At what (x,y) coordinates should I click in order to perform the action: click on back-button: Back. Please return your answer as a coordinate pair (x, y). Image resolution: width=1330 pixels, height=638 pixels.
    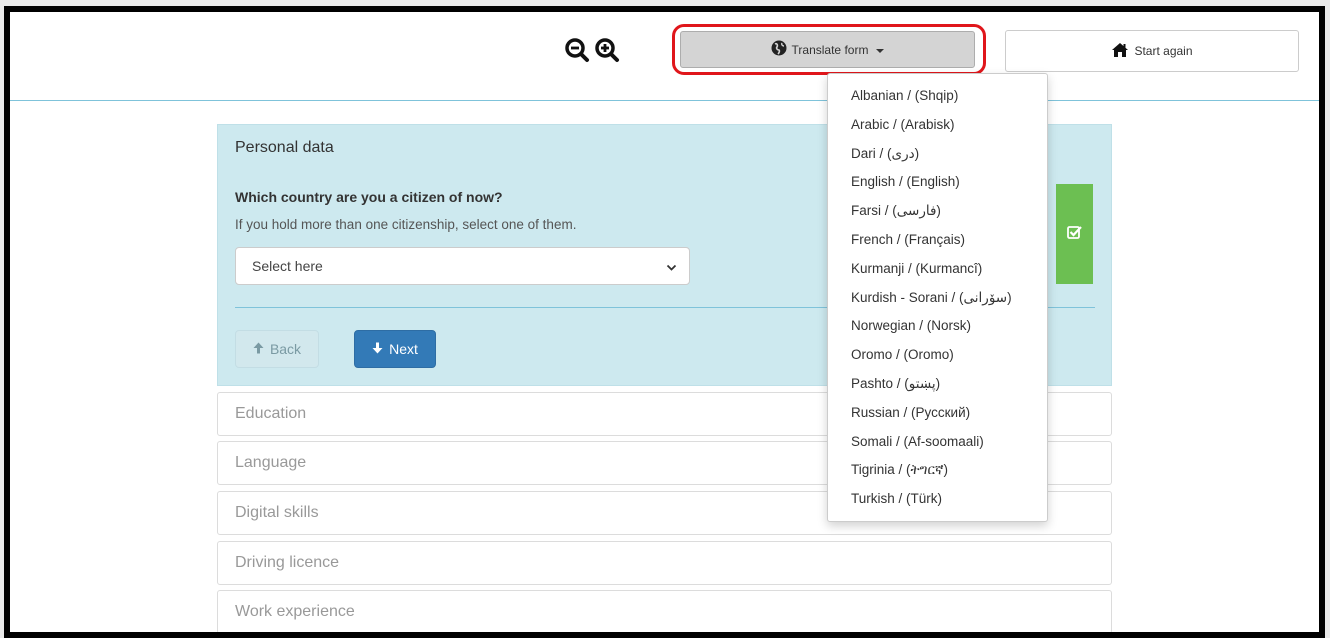
    Looking at the image, I should click on (277, 349).